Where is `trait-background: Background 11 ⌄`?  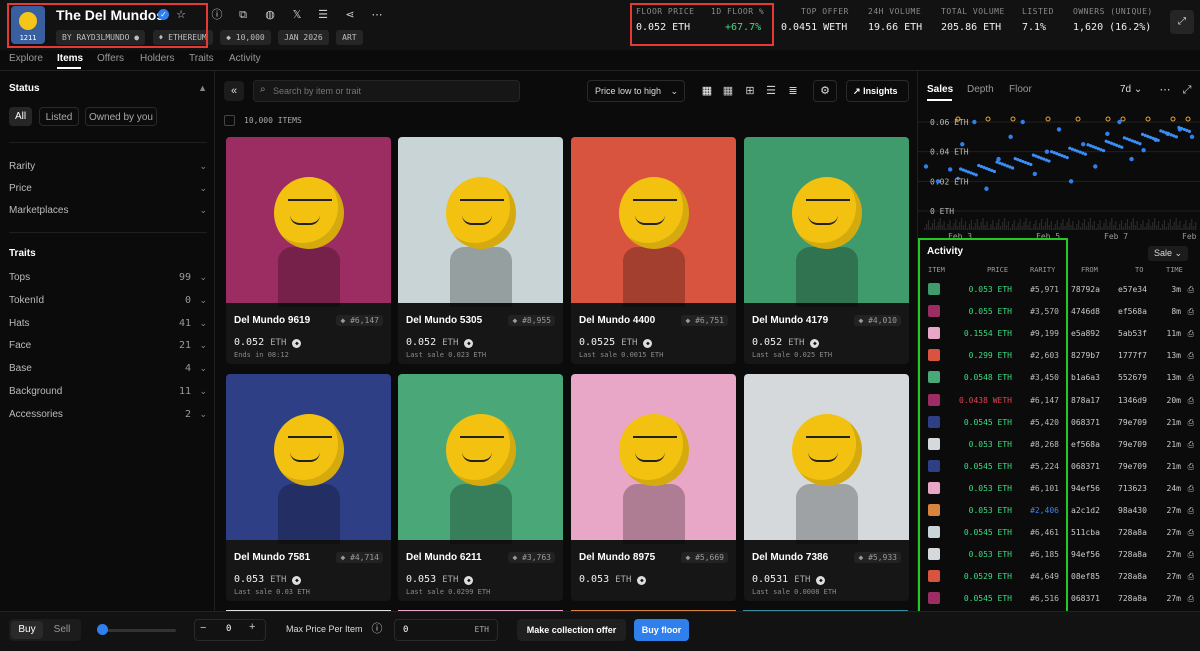 trait-background: Background 11 ⌄ is located at coordinates (108, 391).